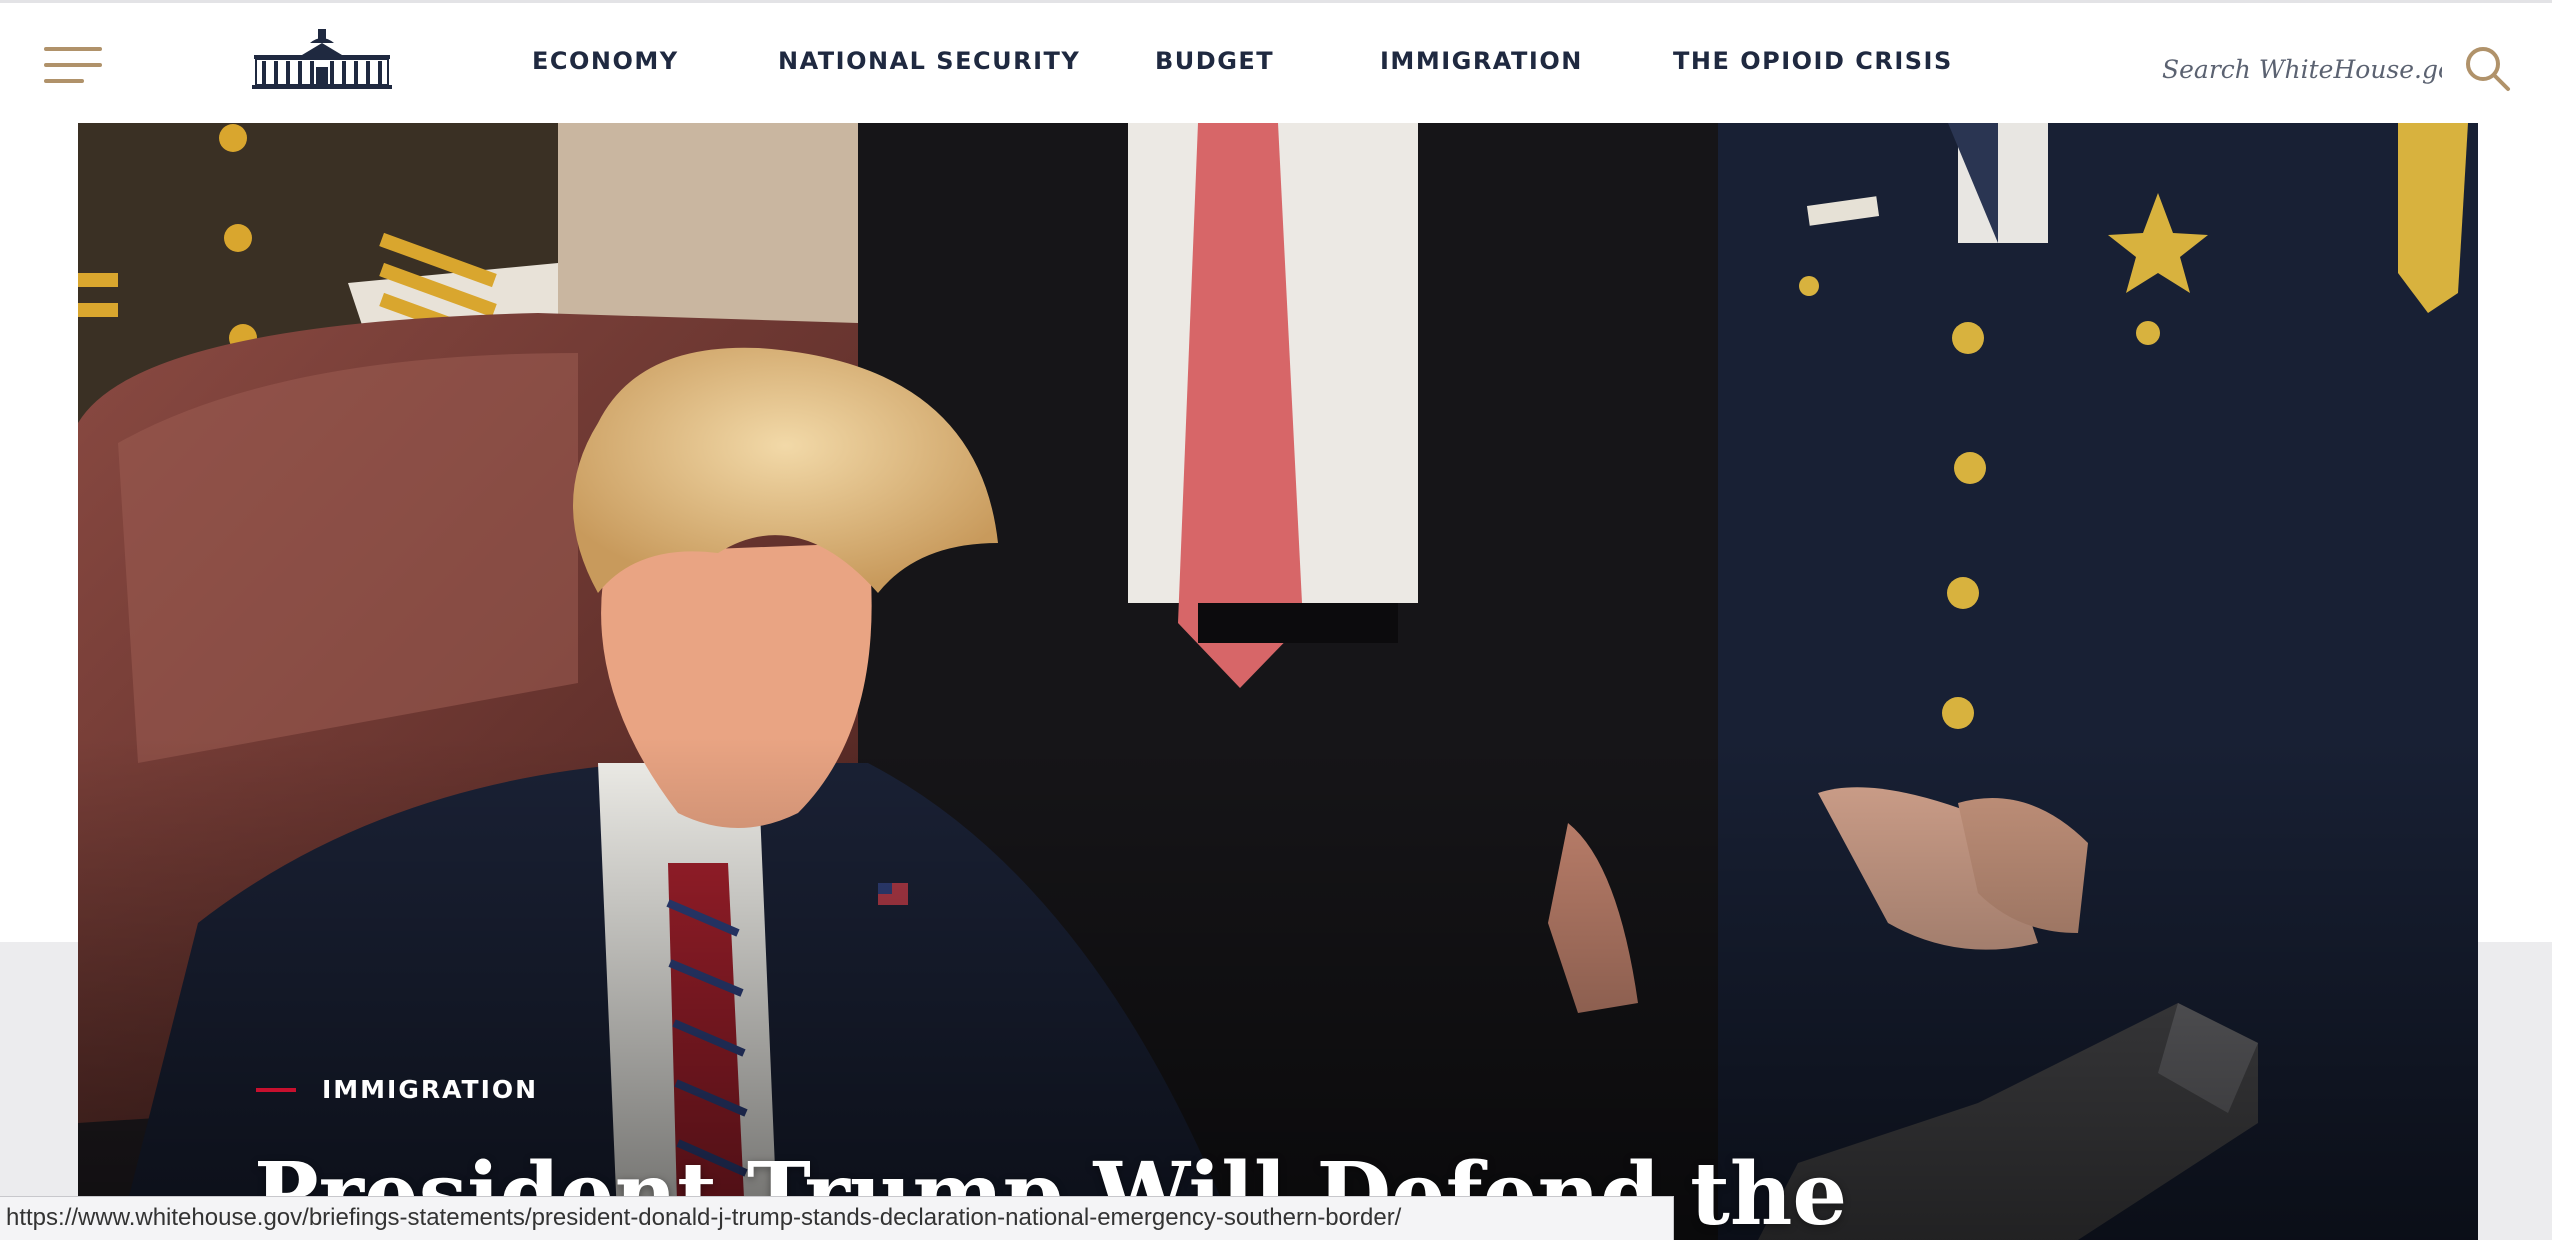 Image resolution: width=2552 pixels, height=1240 pixels. I want to click on search-input, so click(2302, 69).